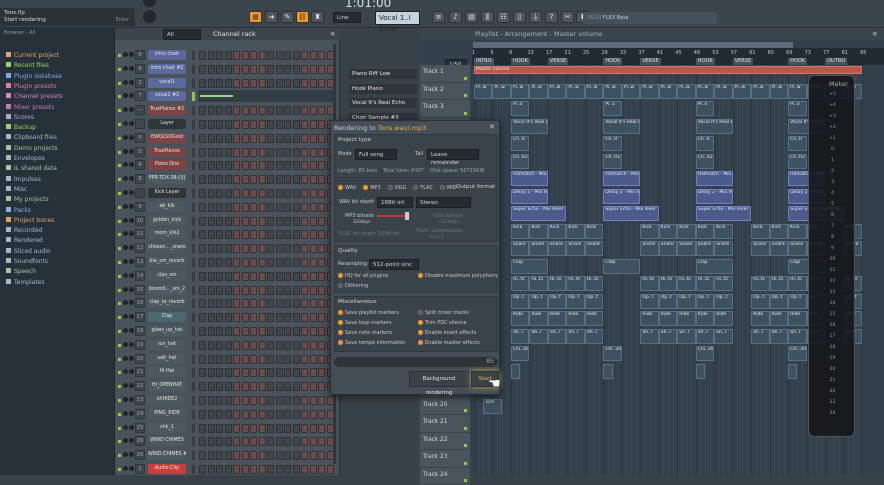 The width and height of the screenshot is (884, 485). I want to click on arrangement-marker: OUTRO, so click(836, 61).